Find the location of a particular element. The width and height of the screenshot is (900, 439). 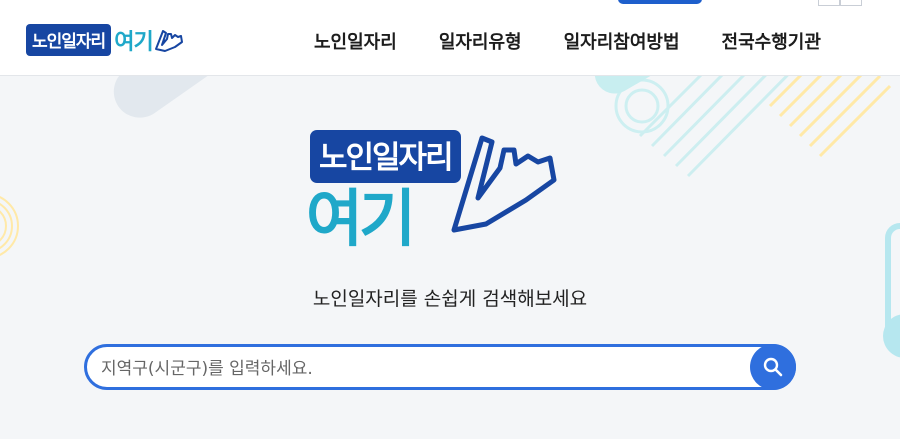

search-bar is located at coordinates (440, 367).